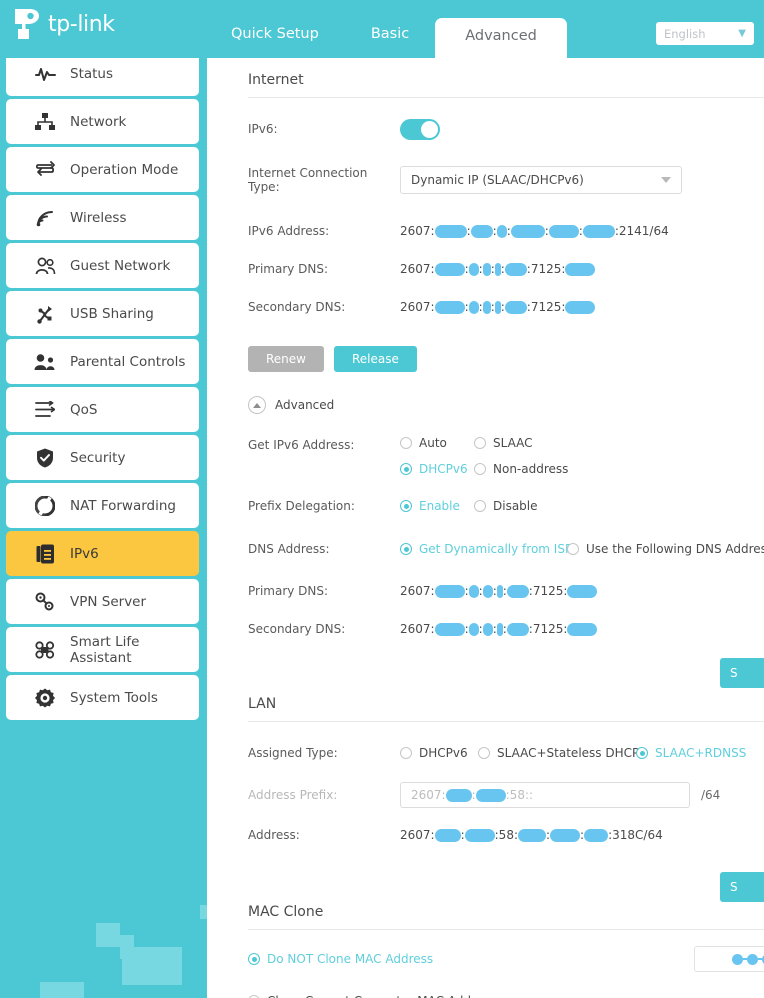 The width and height of the screenshot is (764, 998). I want to click on top-nav-tabs: Quick Setup Basic Advanced, so click(386, 29).